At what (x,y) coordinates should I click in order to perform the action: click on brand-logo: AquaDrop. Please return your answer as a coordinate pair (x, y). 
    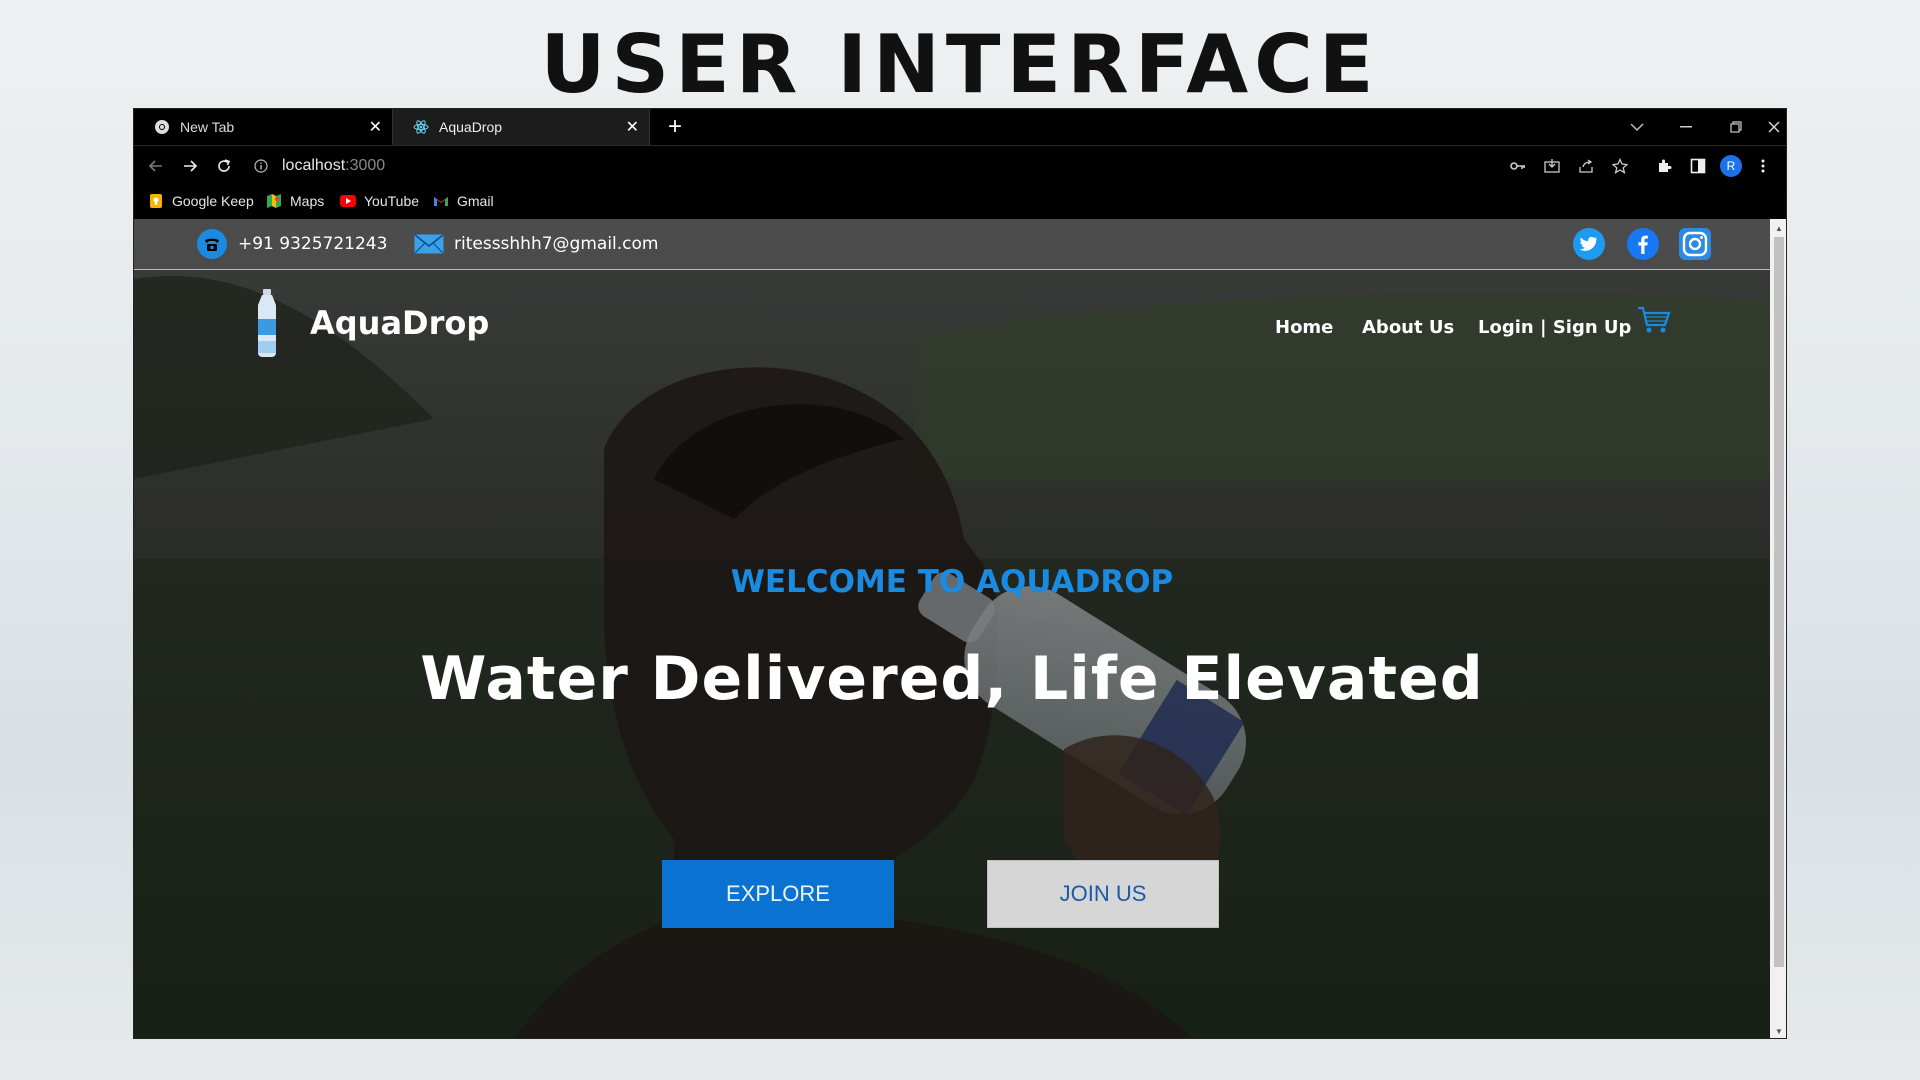
    Looking at the image, I should click on (371, 323).